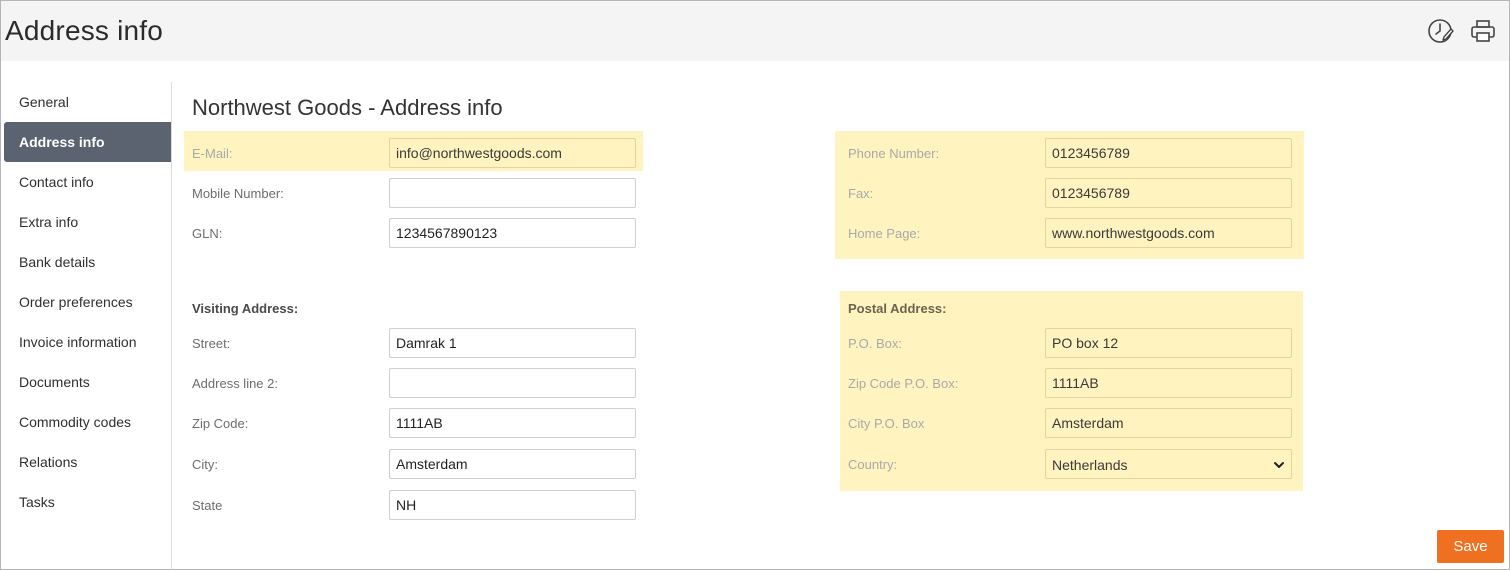 This screenshot has height=570, width=1510. Describe the element at coordinates (87, 262) in the screenshot. I see `sidebar-item-bank-details: Bank details` at that location.